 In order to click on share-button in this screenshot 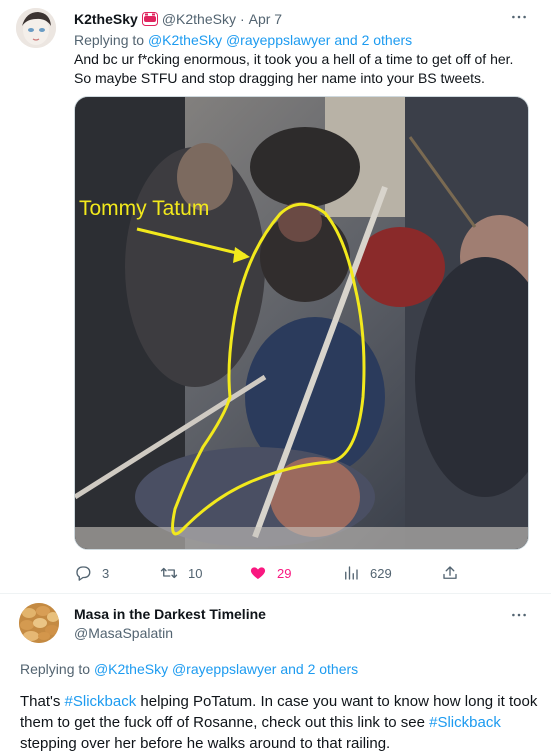, I will do `click(455, 573)`.